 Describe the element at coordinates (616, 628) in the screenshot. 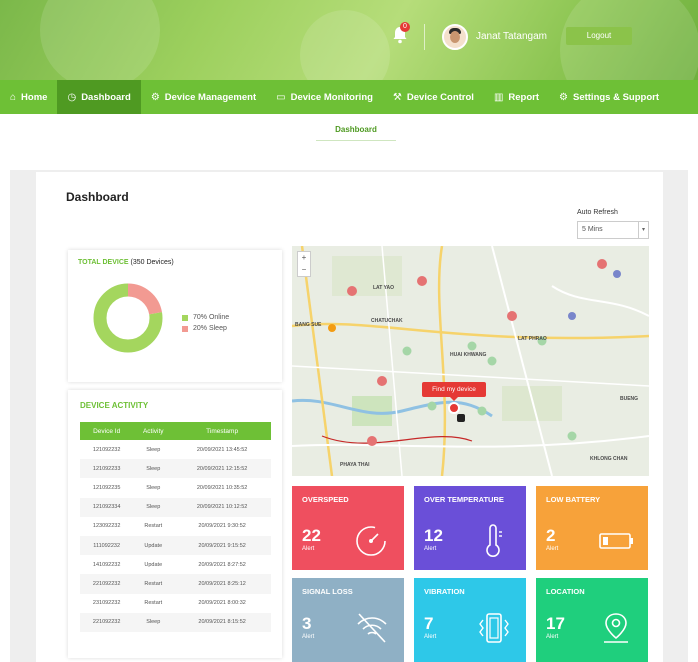

I see `location-pin-icon` at that location.